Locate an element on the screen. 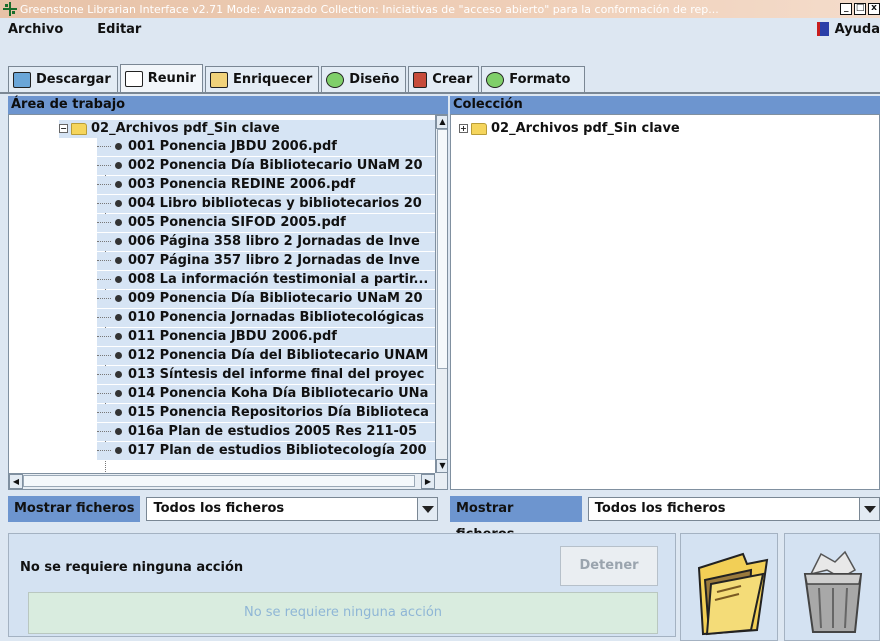  menu-bar: Archivo Editar Ayuda is located at coordinates (440, 29).